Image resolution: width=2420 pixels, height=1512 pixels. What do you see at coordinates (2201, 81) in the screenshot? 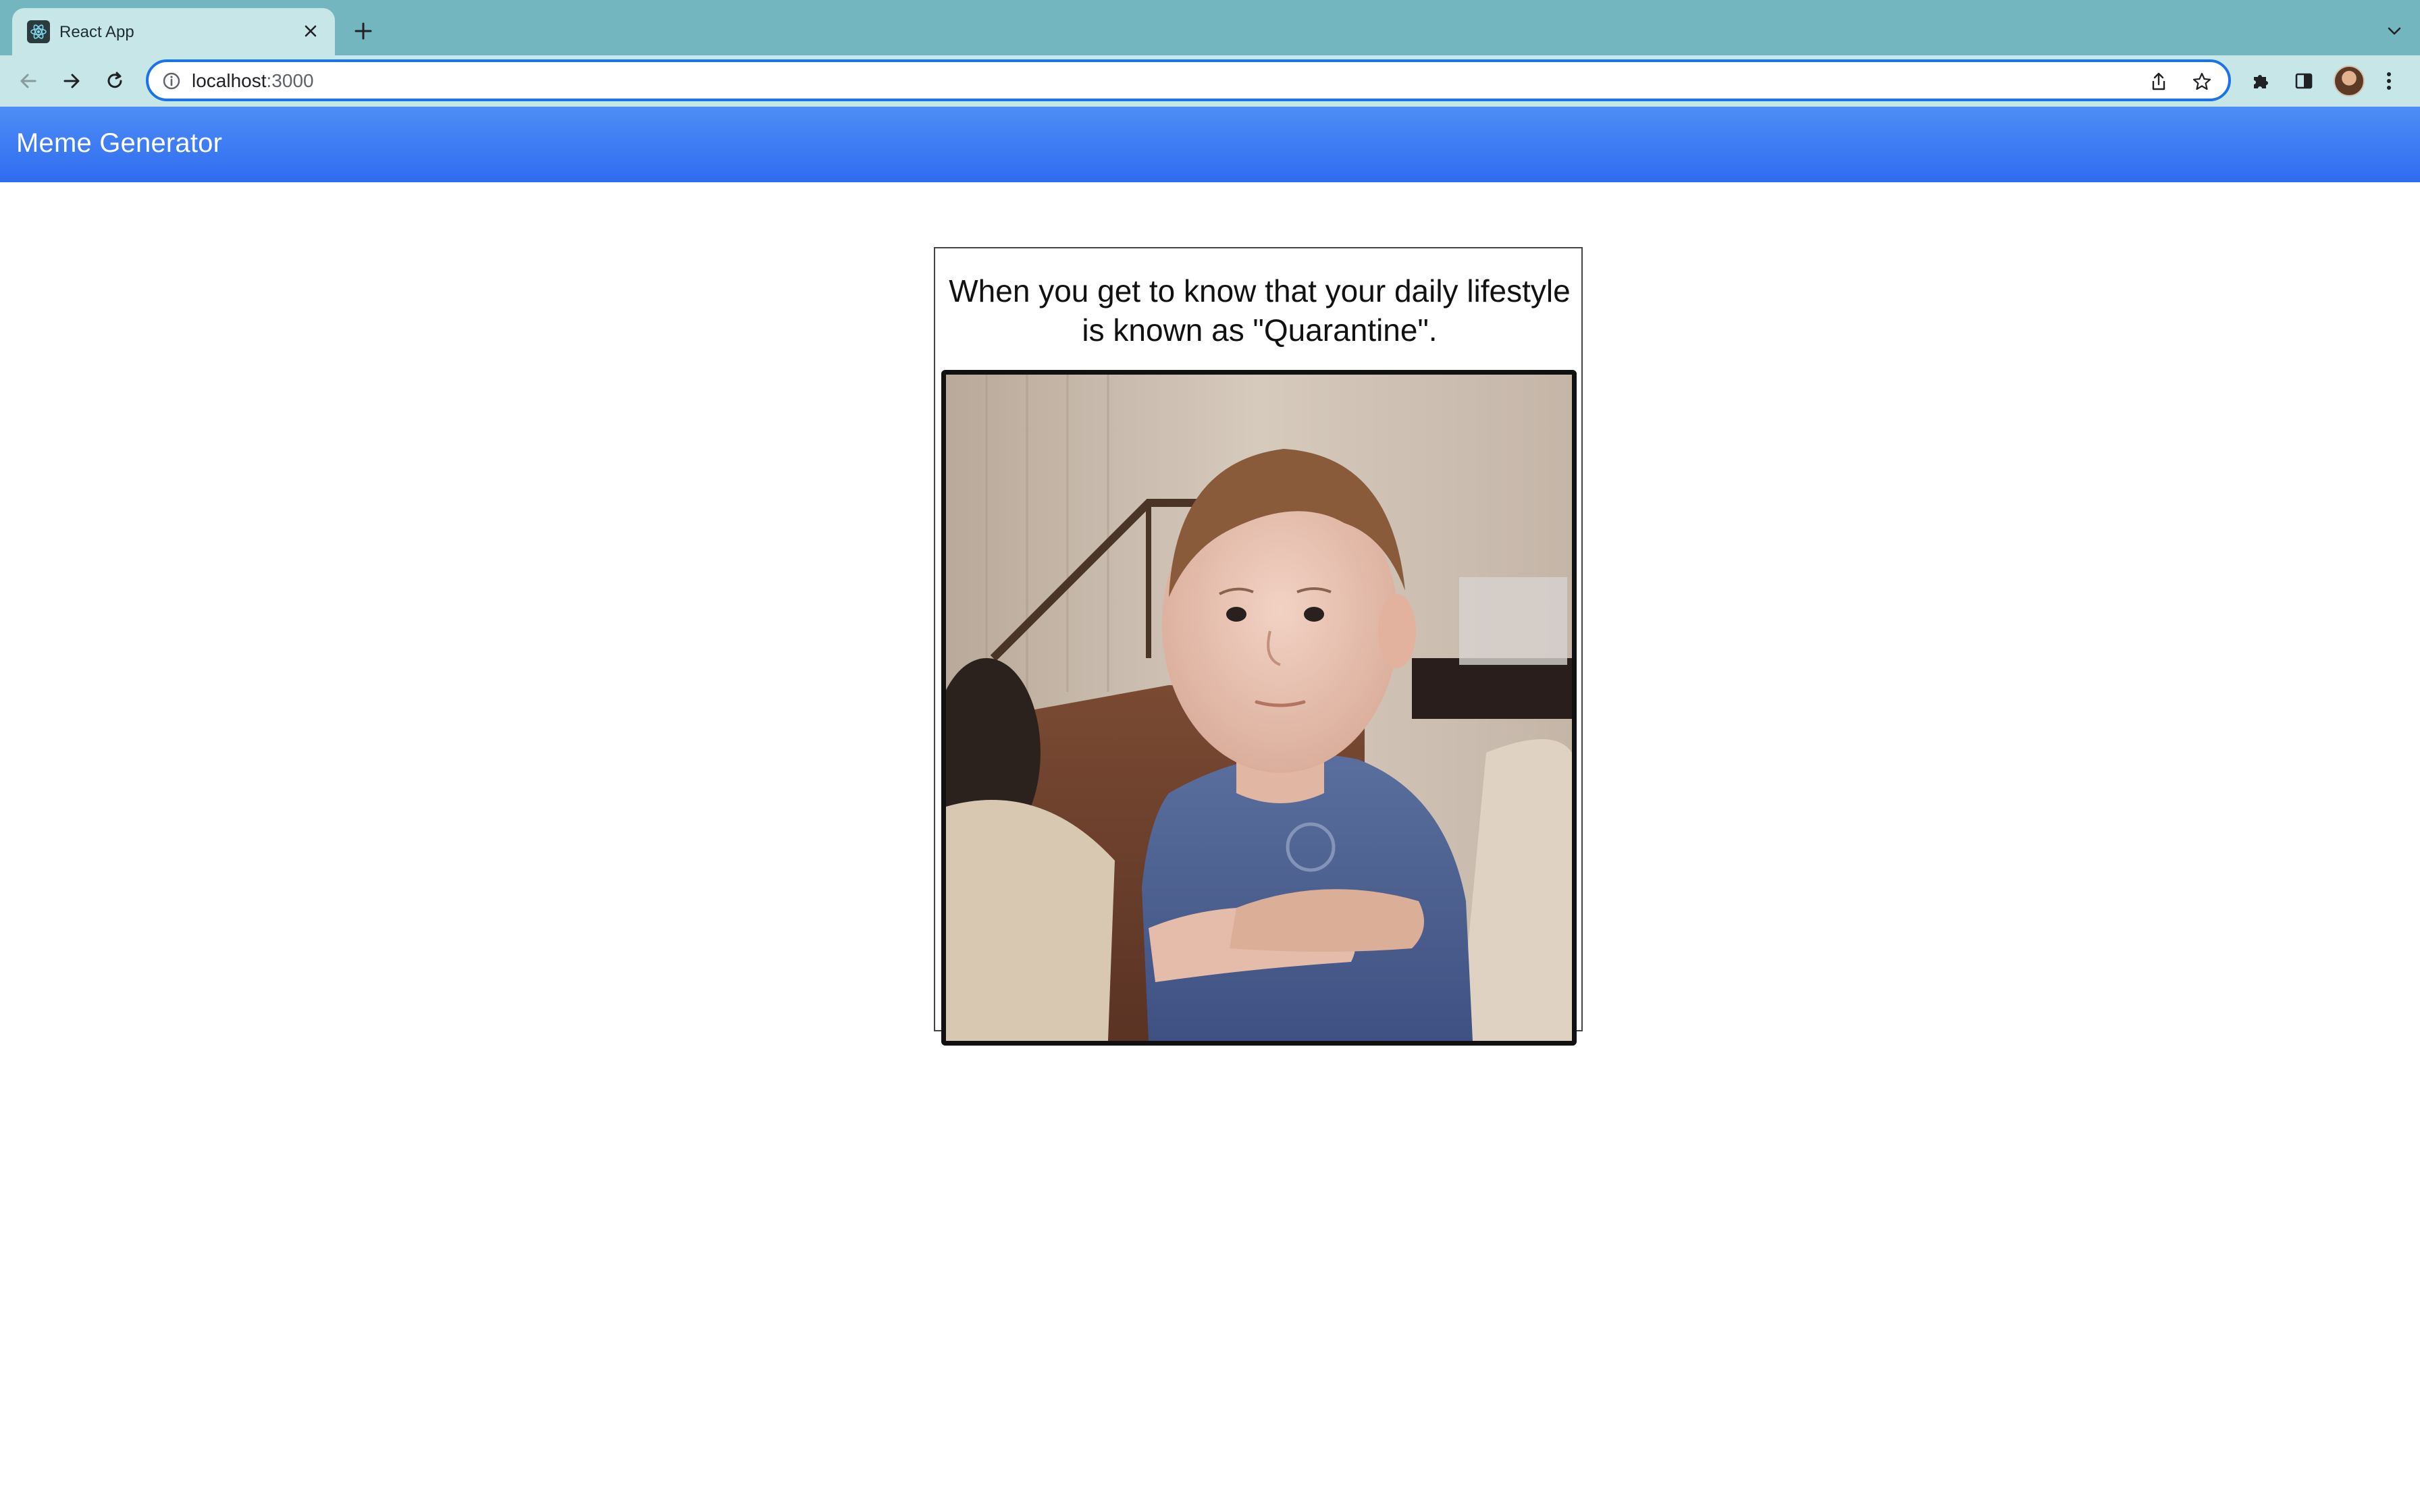
I see `bookmark-star-icon` at bounding box center [2201, 81].